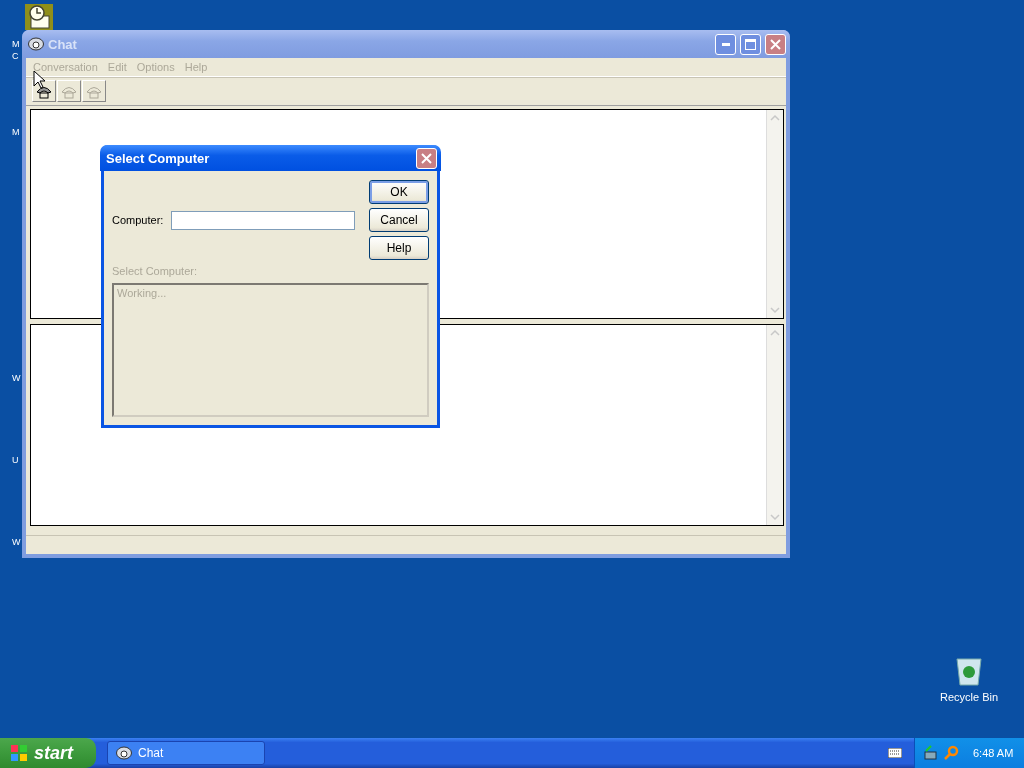 The height and width of the screenshot is (768, 1024). Describe the element at coordinates (399, 220) in the screenshot. I see `dialog-button: Cancel` at that location.